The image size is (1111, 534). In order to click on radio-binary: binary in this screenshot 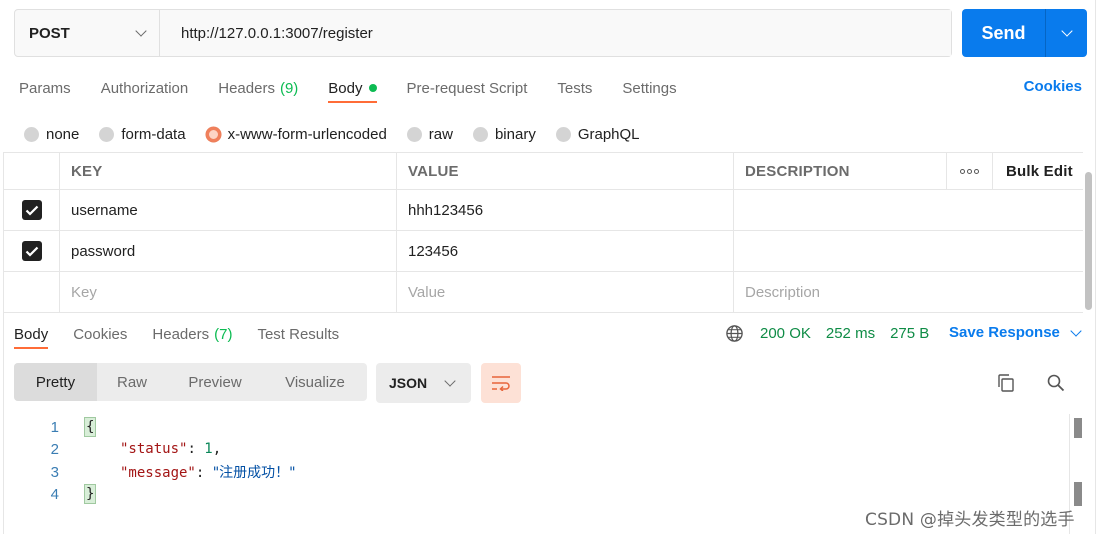, I will do `click(504, 134)`.